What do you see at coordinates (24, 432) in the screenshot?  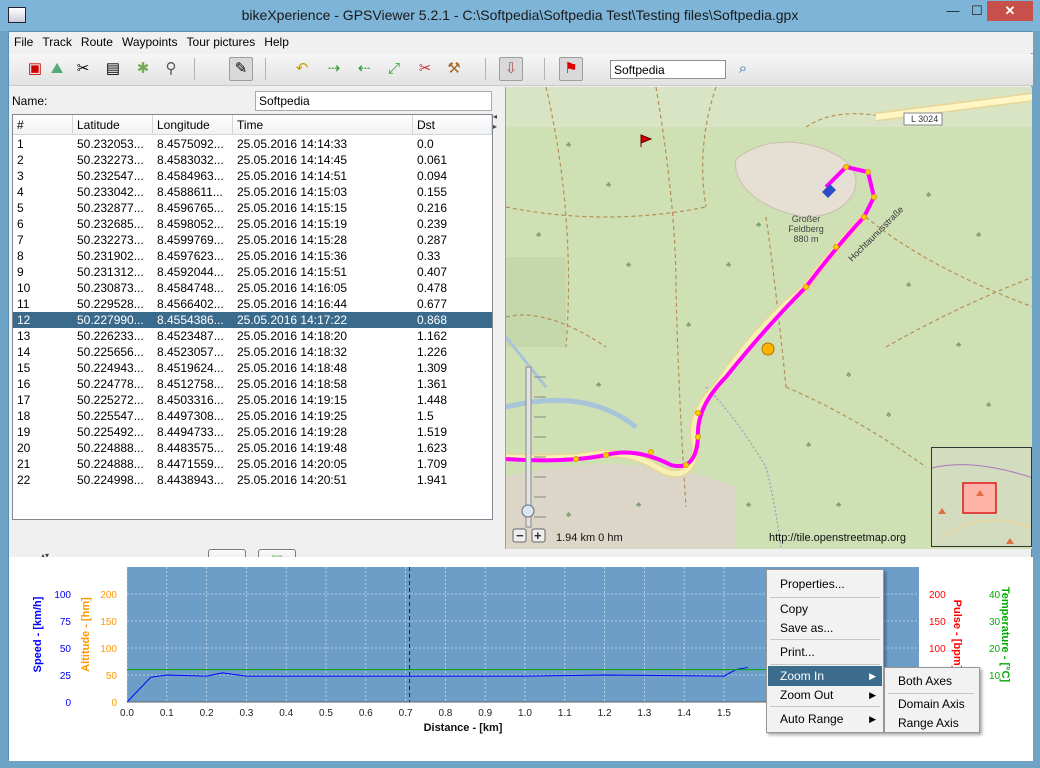 I see `table-cell: 19` at bounding box center [24, 432].